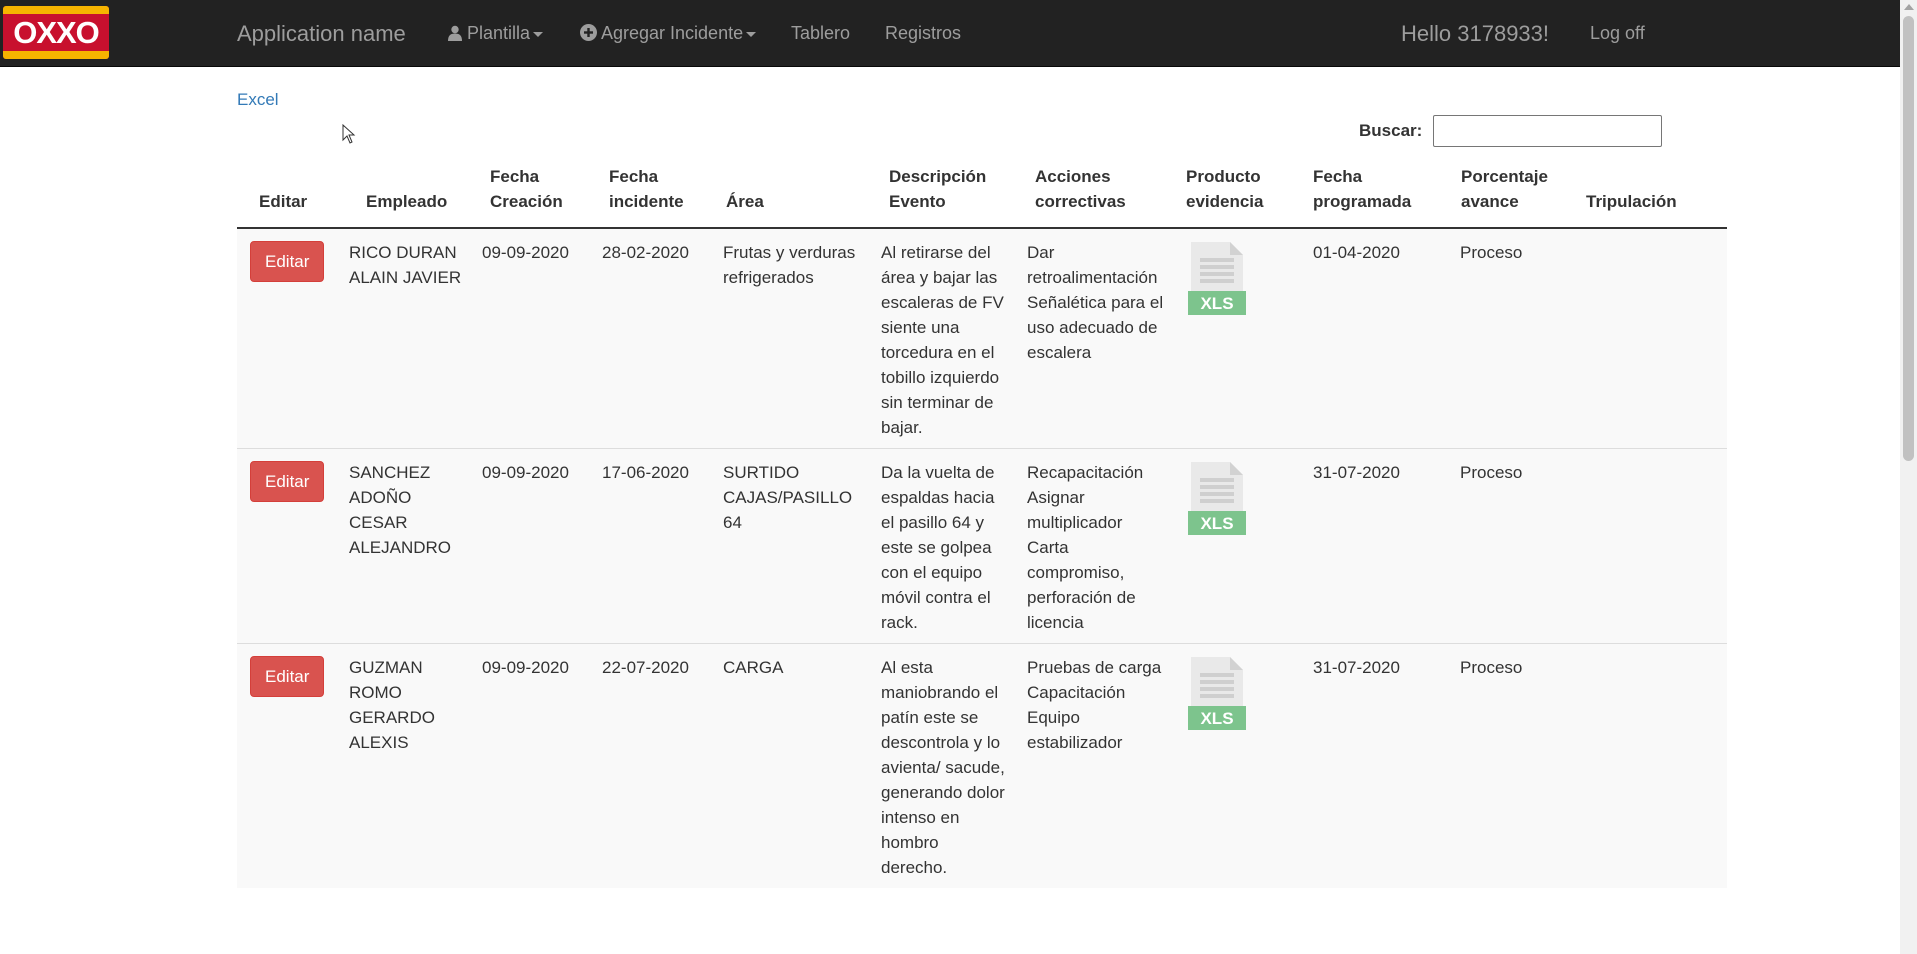 This screenshot has height=954, width=1917. What do you see at coordinates (1376, 338) in the screenshot?
I see `cell-fecha-programada: 01-04-2020` at bounding box center [1376, 338].